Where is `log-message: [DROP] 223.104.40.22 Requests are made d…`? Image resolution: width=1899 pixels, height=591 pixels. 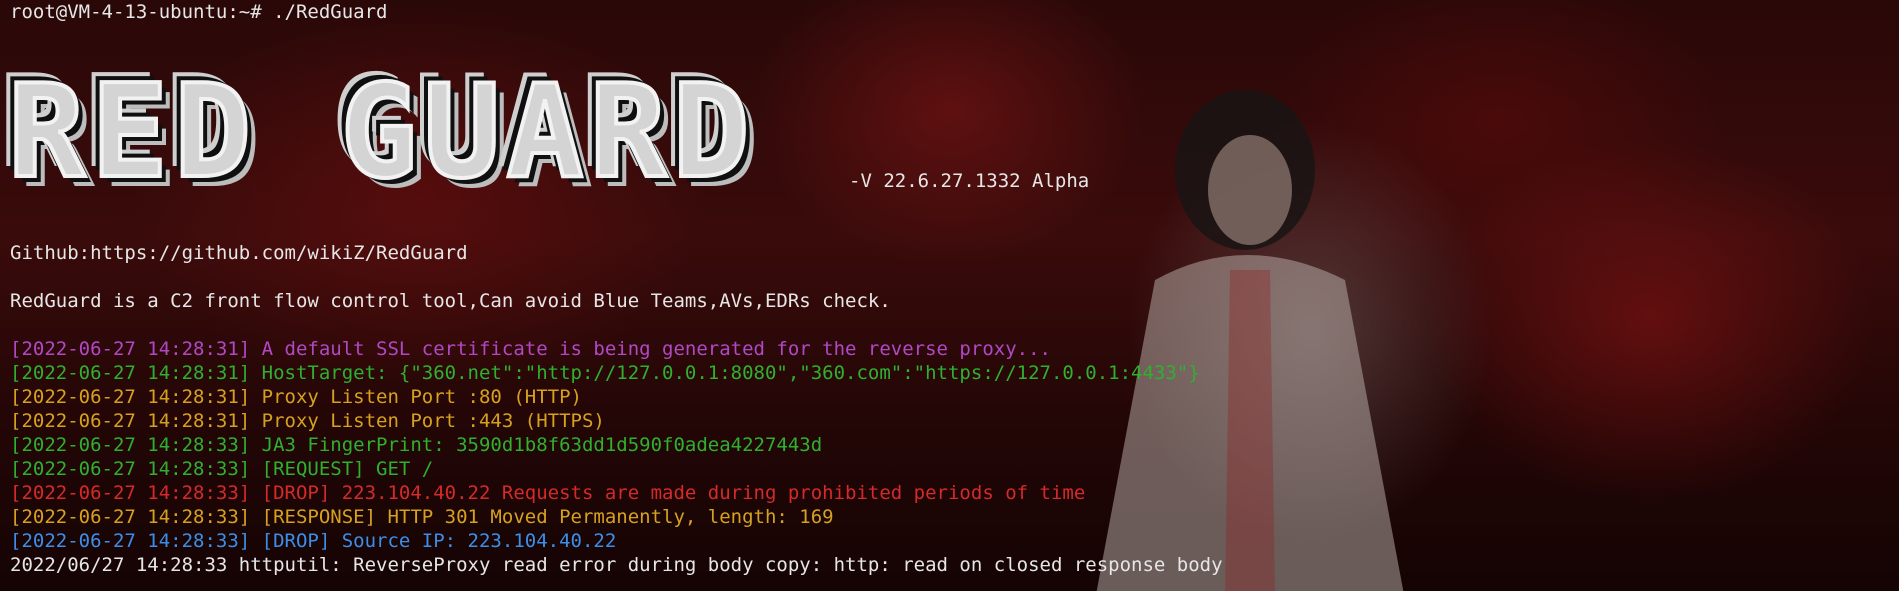 log-message: [DROP] 223.104.40.22 Requests are made d… is located at coordinates (668, 493).